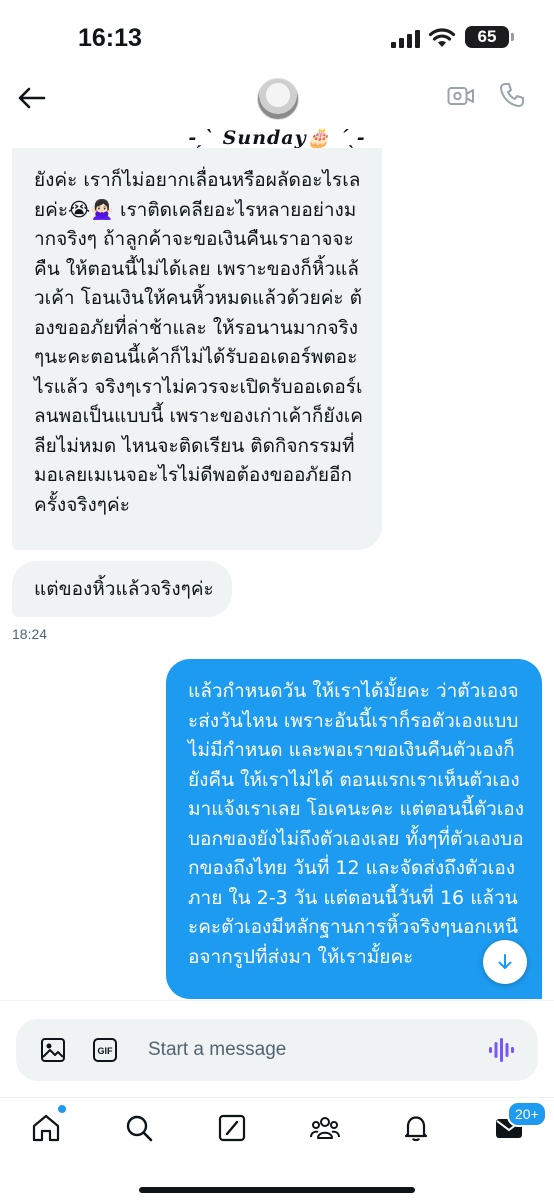  I want to click on svg-text: GIF, so click(106, 1051).